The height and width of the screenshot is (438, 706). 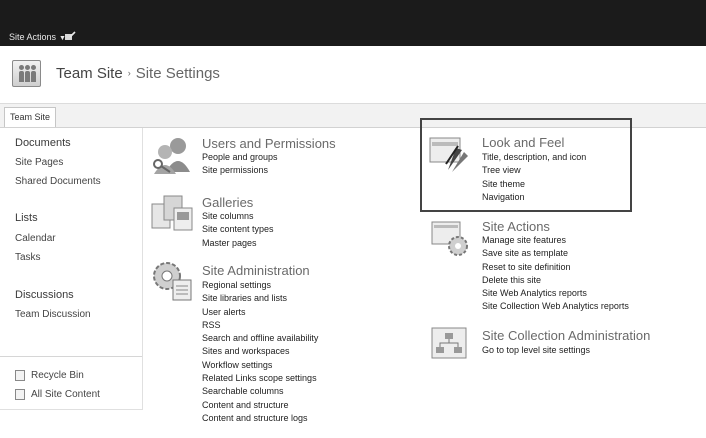 What do you see at coordinates (260, 325) in the screenshot?
I see `link-rss: RSS` at bounding box center [260, 325].